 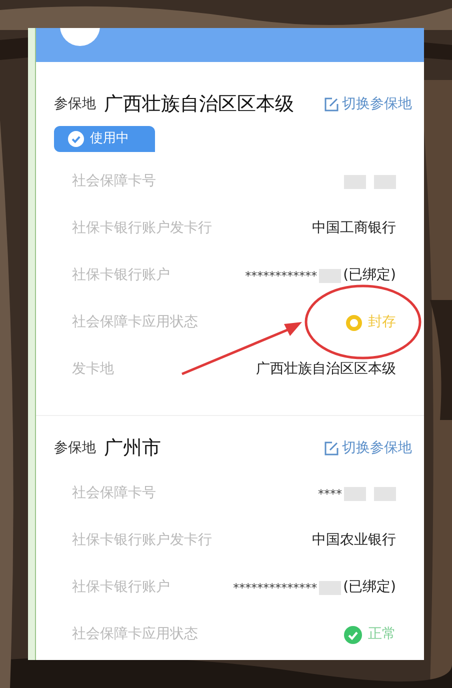 I want to click on masked-number: ************, so click(x=281, y=276).